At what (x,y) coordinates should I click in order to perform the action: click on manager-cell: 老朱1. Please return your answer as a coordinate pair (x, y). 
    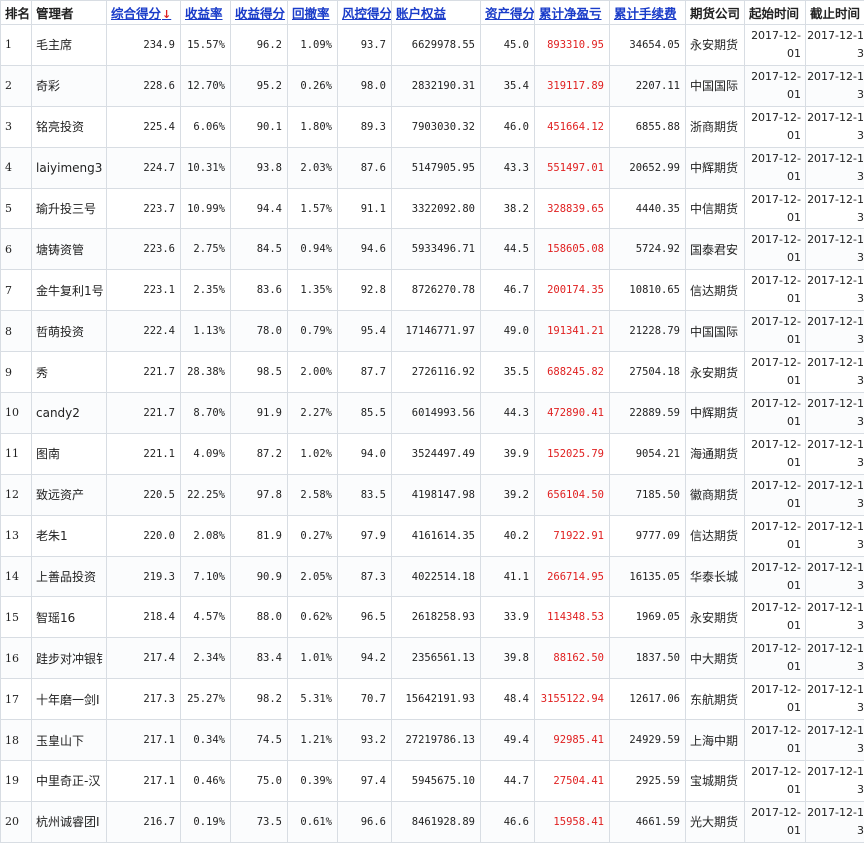
    Looking at the image, I should click on (69, 535).